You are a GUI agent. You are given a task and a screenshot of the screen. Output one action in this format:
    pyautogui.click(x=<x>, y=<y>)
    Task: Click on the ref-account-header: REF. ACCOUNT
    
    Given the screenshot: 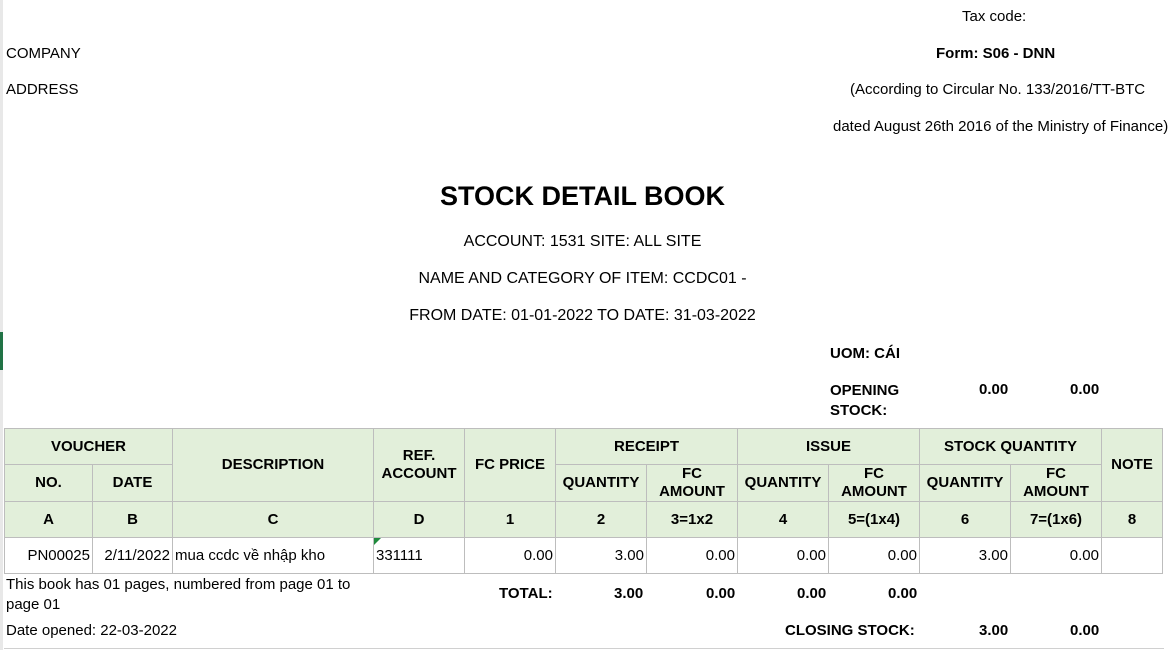 What is the action you would take?
    pyautogui.click(x=419, y=465)
    